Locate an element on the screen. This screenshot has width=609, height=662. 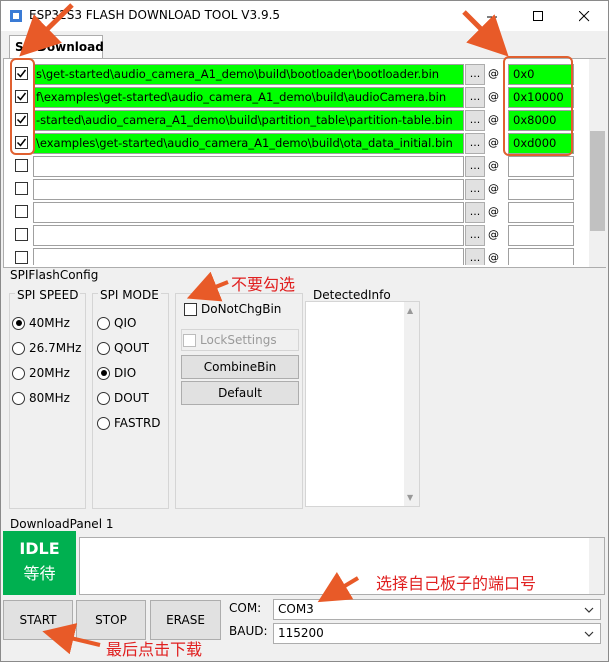
arrow-to-com is located at coordinates (338, 587).